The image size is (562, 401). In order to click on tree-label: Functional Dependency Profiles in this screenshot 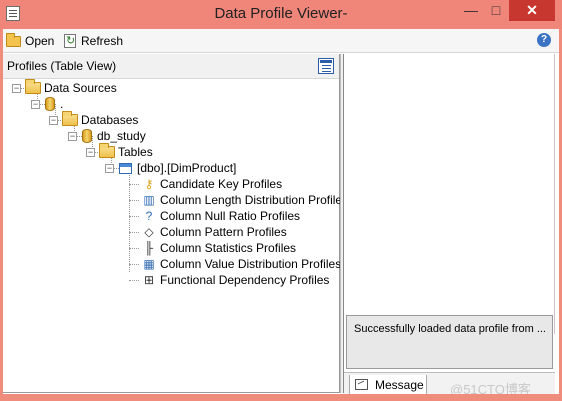, I will do `click(245, 280)`.